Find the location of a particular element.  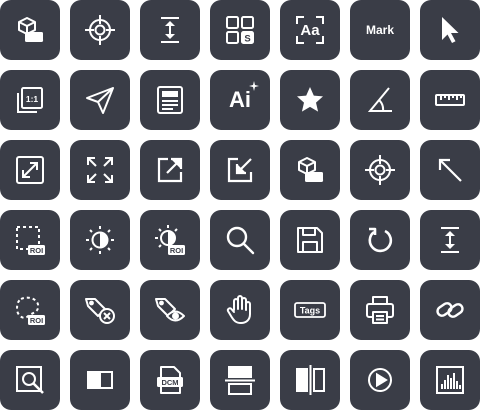

expand-button is located at coordinates (30, 170).